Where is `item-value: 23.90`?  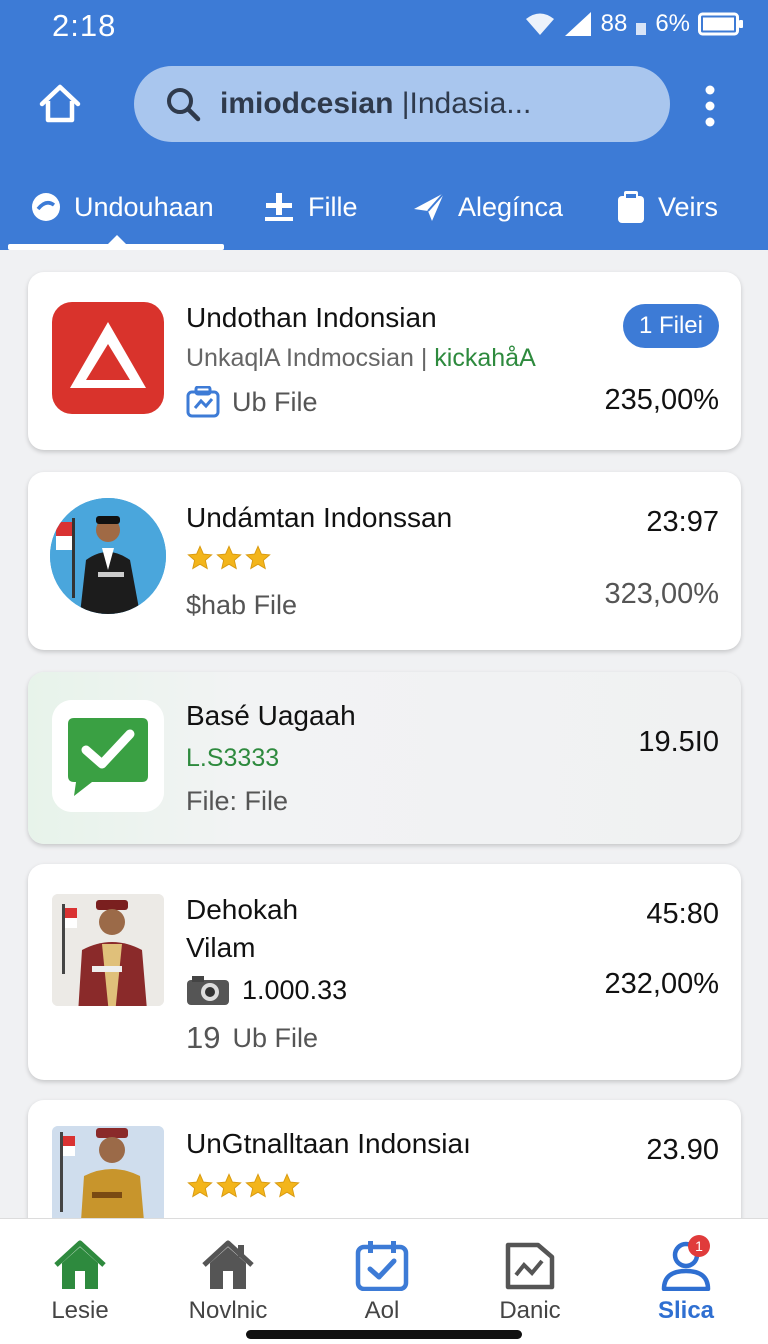
item-value: 23.90 is located at coordinates (682, 1150).